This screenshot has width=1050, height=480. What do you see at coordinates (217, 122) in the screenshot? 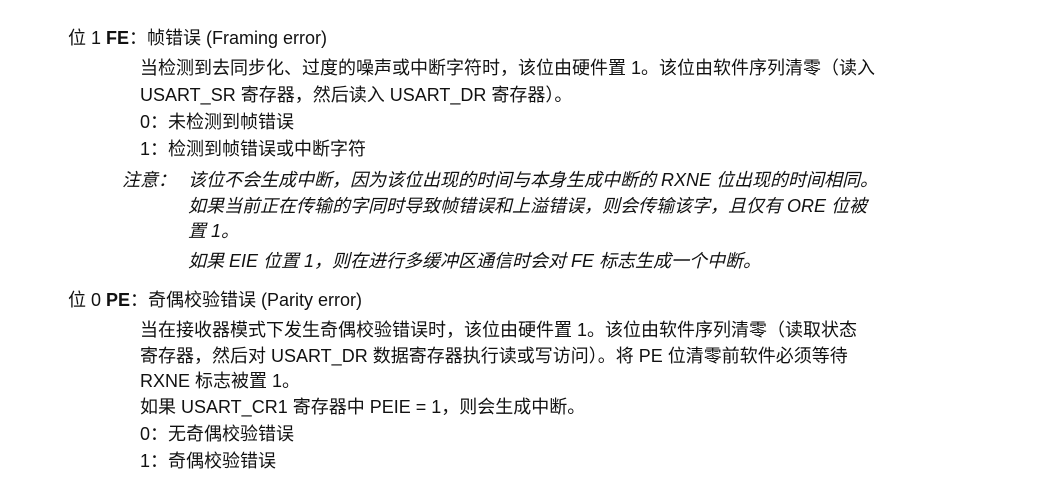
I see `value-line: 0：未检测到帧错误` at bounding box center [217, 122].